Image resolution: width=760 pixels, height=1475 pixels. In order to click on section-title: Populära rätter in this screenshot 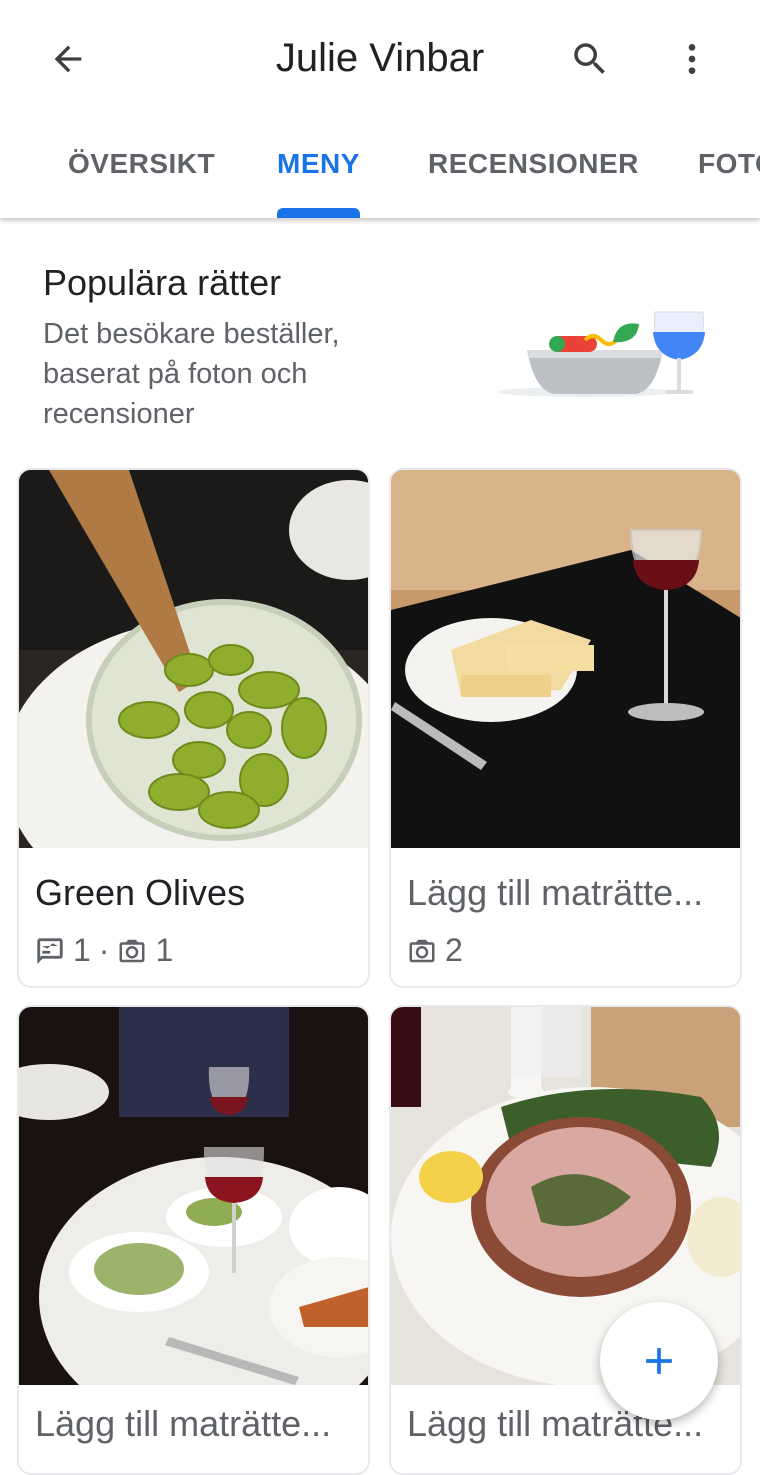, I will do `click(162, 282)`.